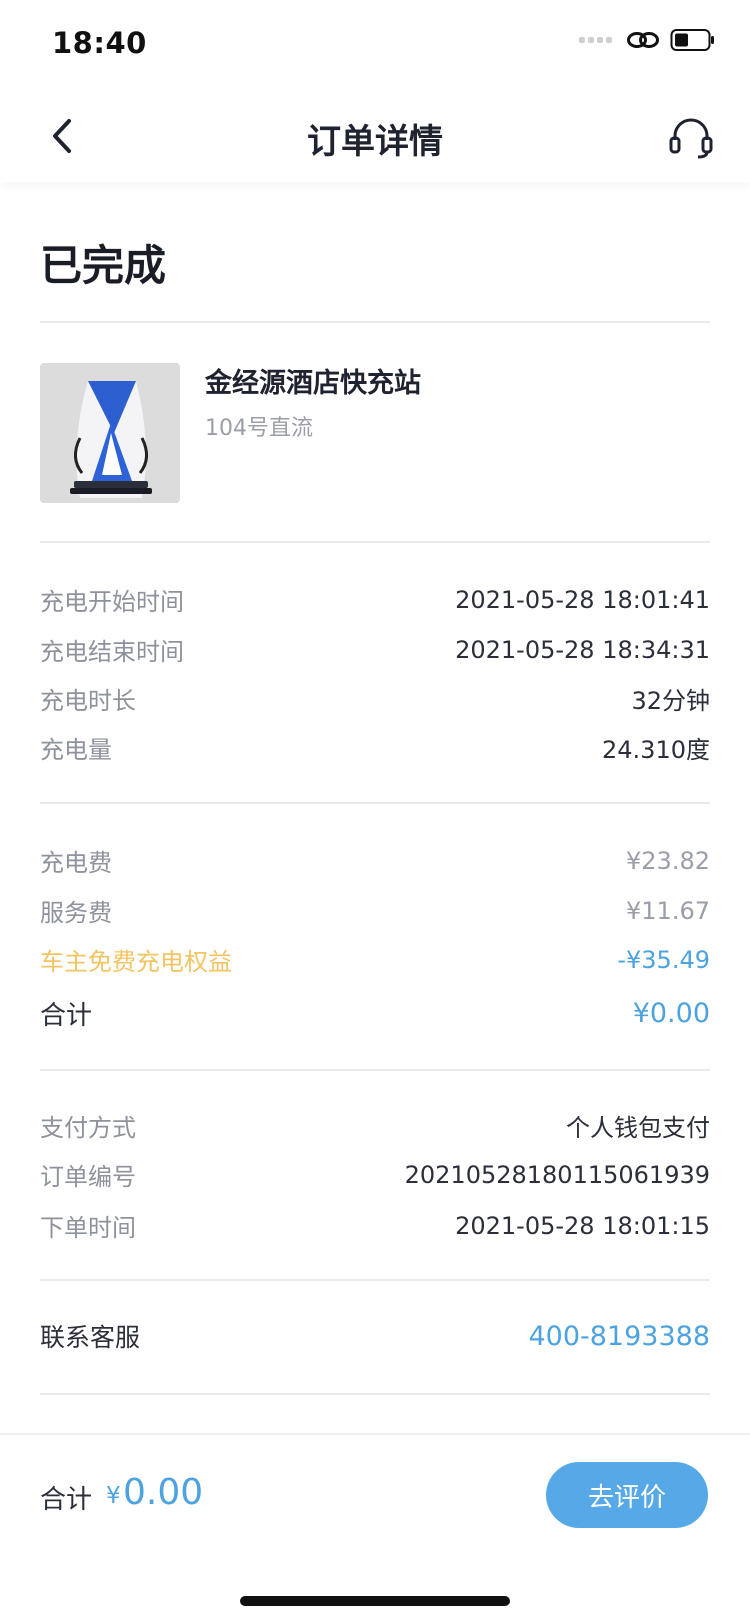  I want to click on review-button: 去评价, so click(627, 1495).